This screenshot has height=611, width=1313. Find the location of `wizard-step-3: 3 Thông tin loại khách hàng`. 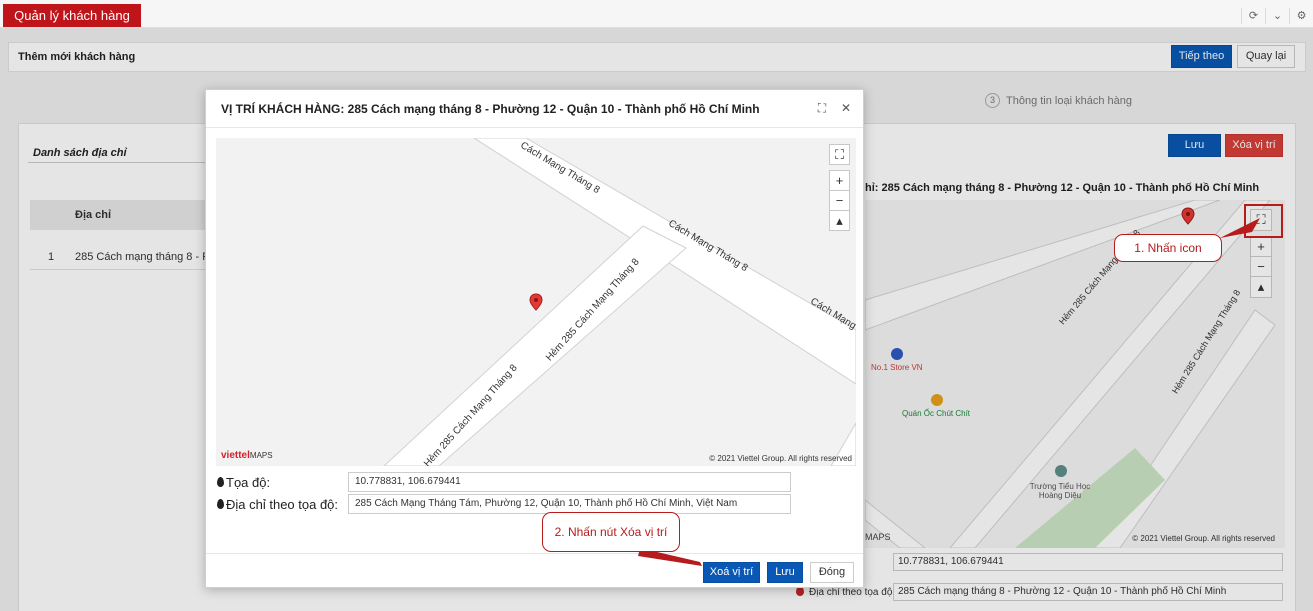

wizard-step-3: 3 Thông tin loại khách hàng is located at coordinates (1058, 100).